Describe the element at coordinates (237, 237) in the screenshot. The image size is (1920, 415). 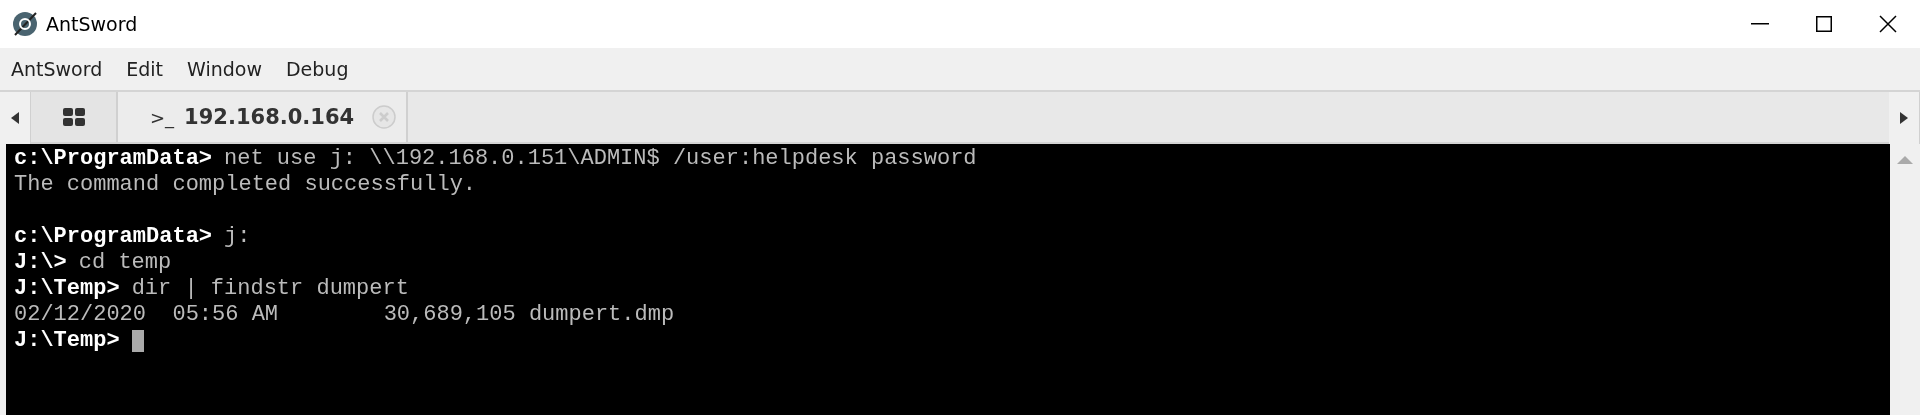
I see `terminal-command: j:` at that location.